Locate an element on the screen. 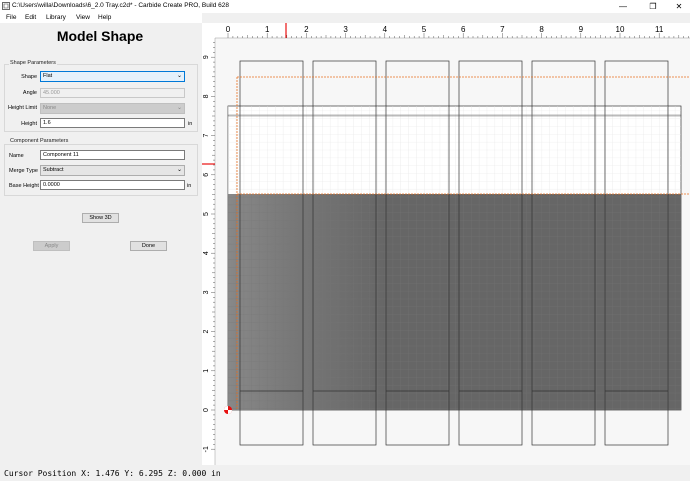 The image size is (690, 481). panel-heading: Model Shape is located at coordinates (100, 36).